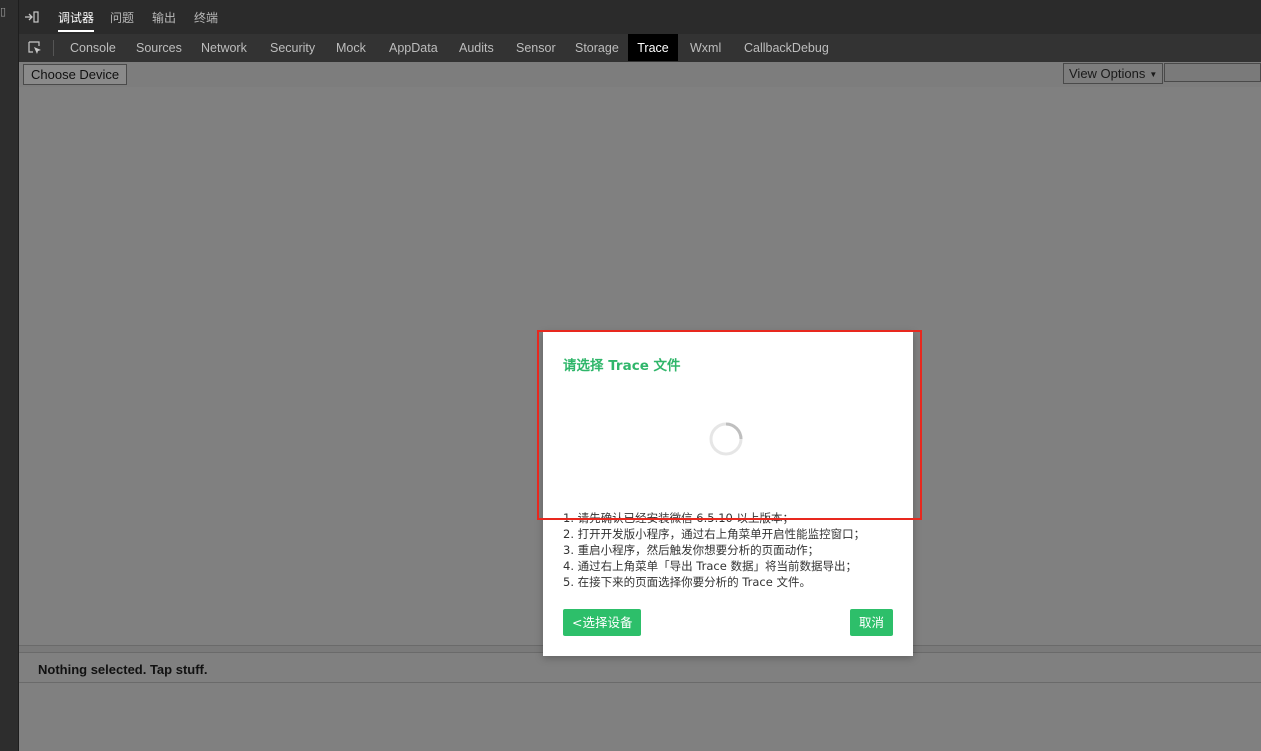  What do you see at coordinates (640, 17) in the screenshot?
I see `debugger-top-bar: 调试器 问题 输出 终端` at bounding box center [640, 17].